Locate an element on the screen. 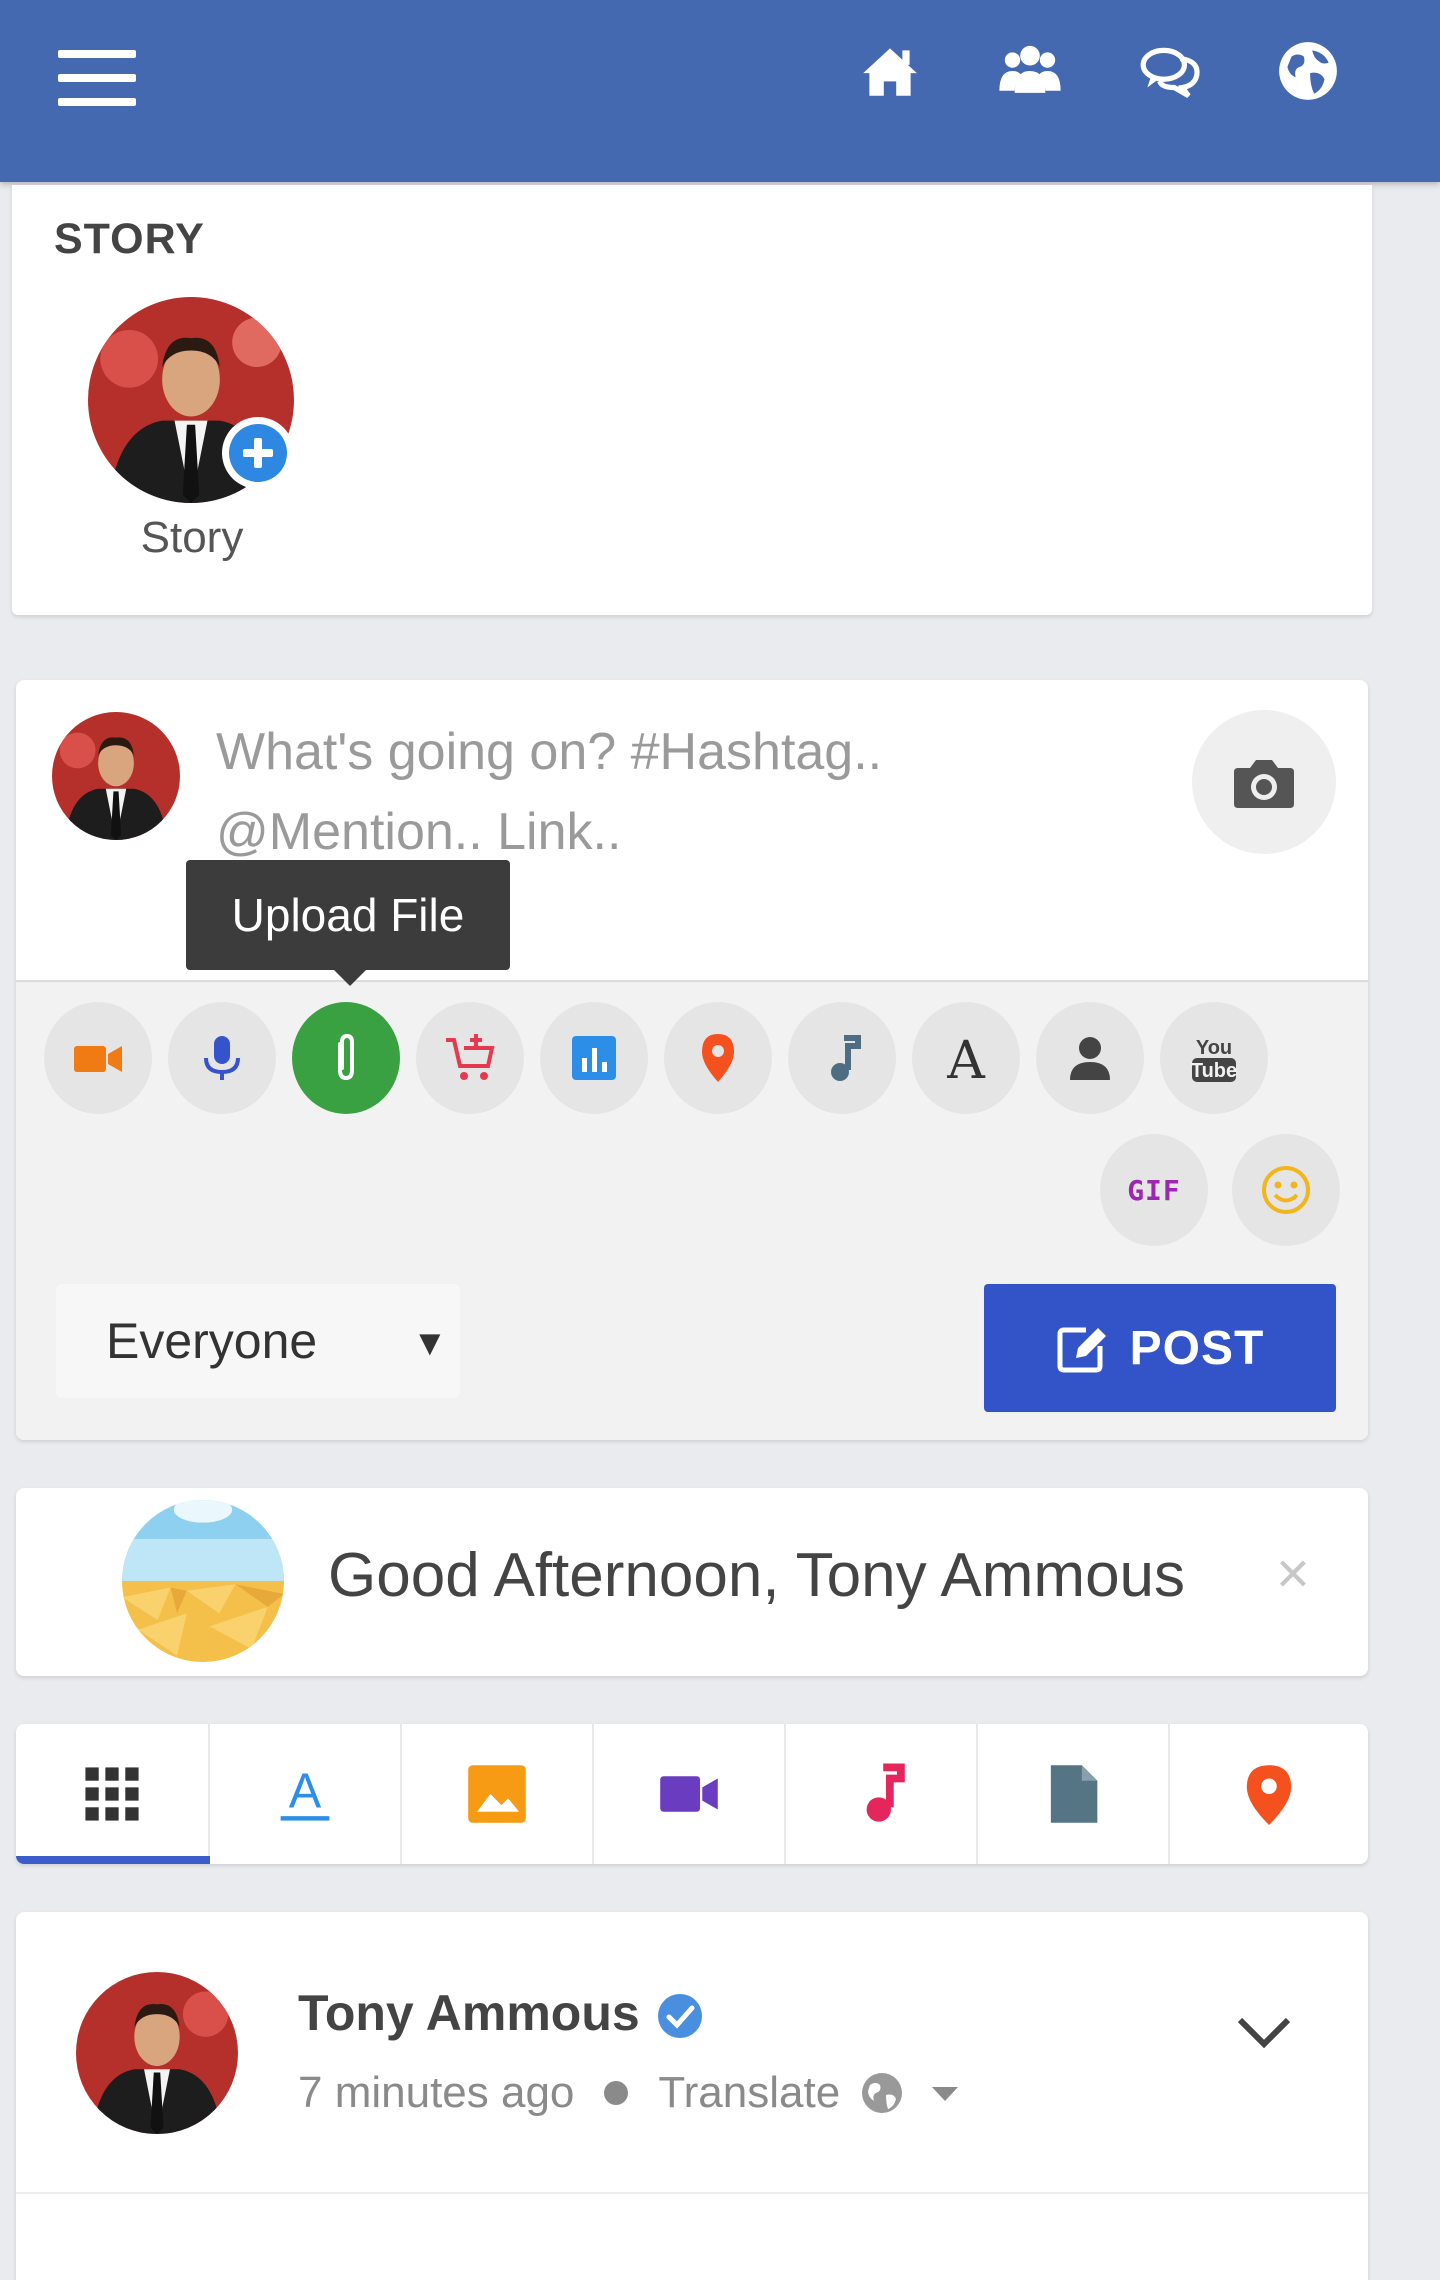  text-underline-icon: A is located at coordinates (305, 1792).